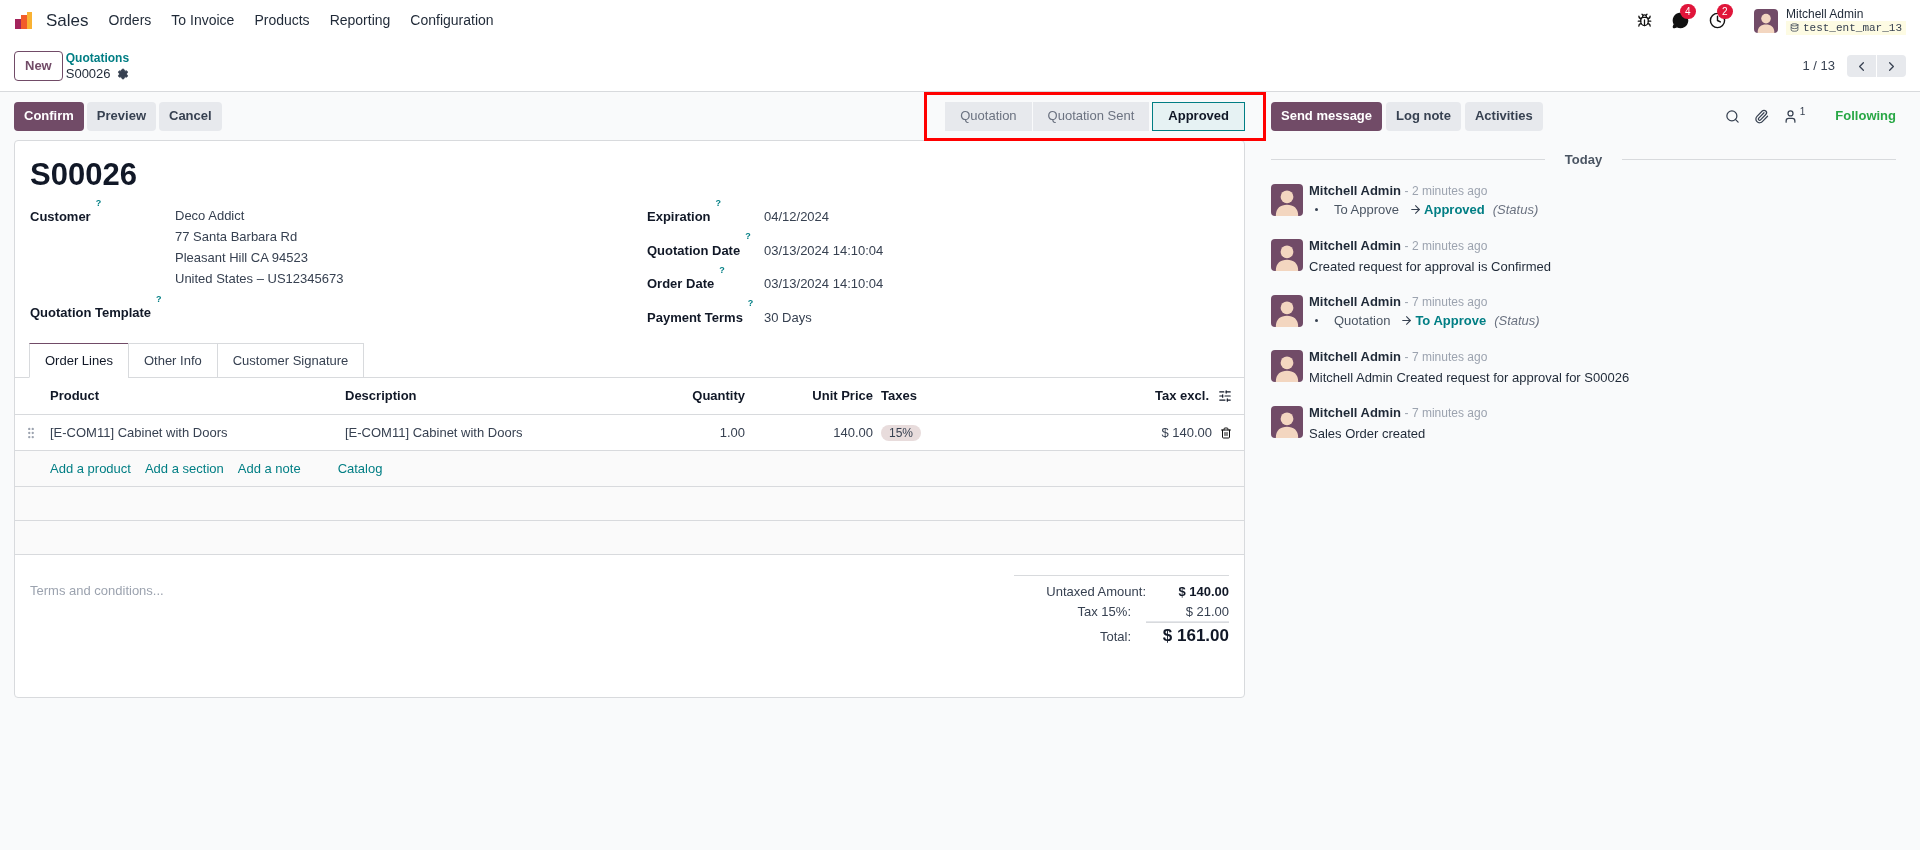 This screenshot has width=1920, height=851. What do you see at coordinates (210, 216) in the screenshot?
I see `address-line: Deco Addict` at bounding box center [210, 216].